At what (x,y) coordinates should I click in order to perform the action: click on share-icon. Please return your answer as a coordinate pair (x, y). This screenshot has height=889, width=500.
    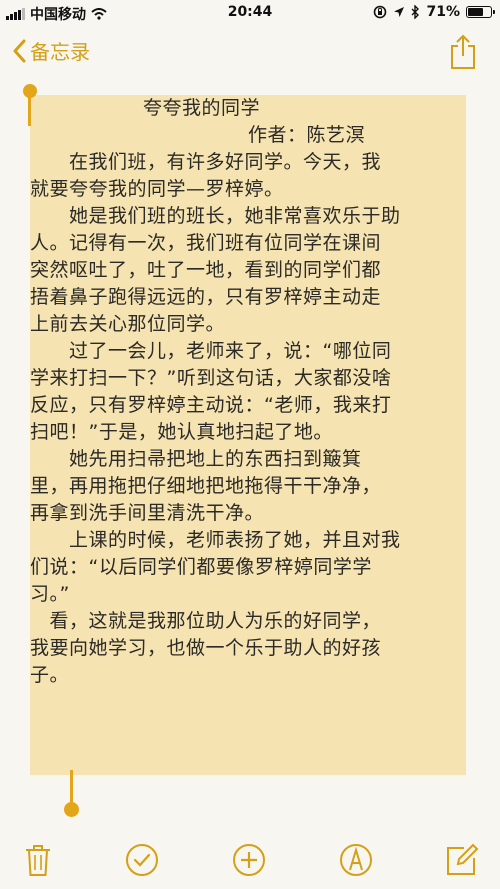
    Looking at the image, I should click on (463, 52).